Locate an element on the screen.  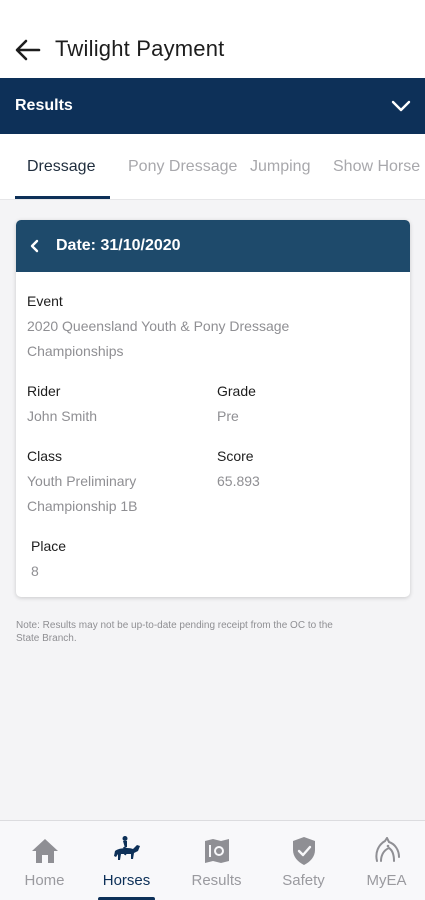
app-header: Twilight Payment is located at coordinates (212, 39).